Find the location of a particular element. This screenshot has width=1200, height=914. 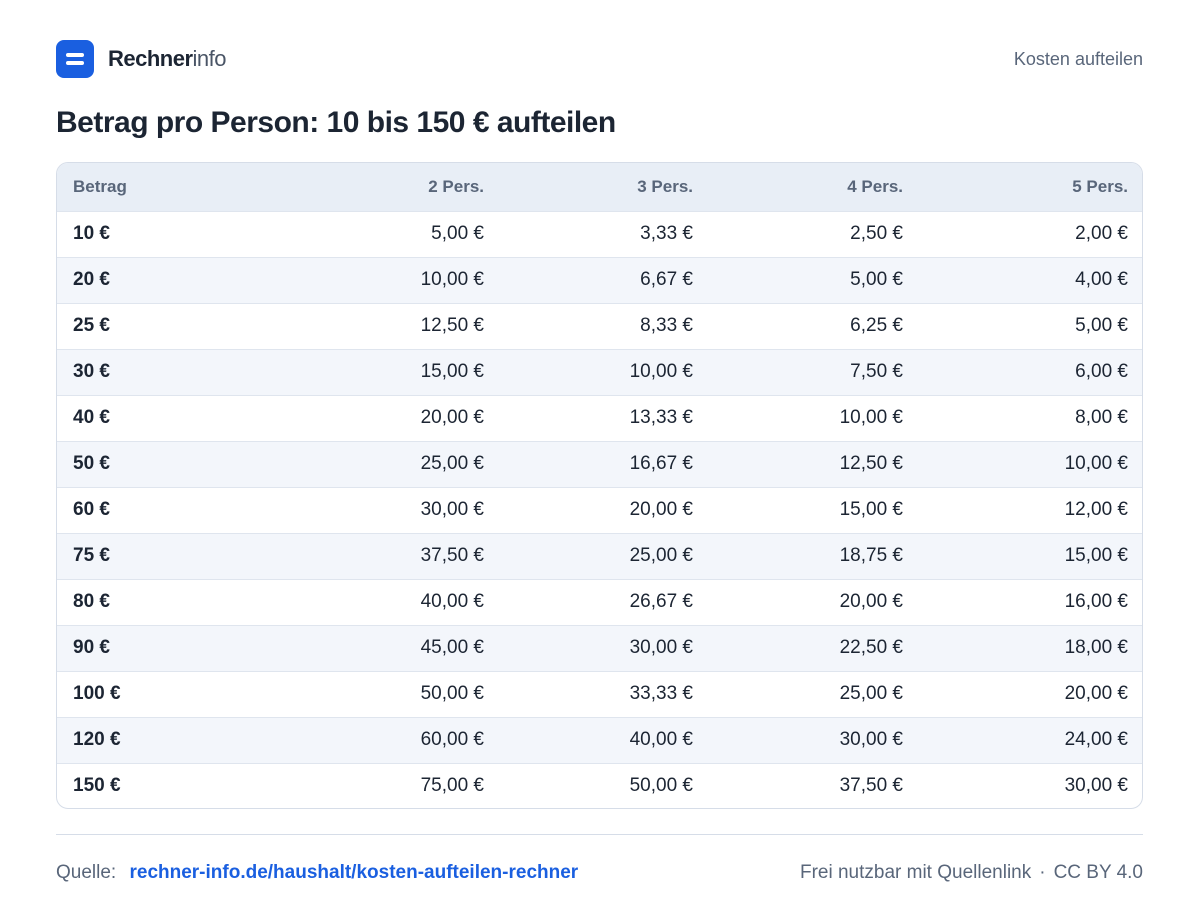

table-row: 60 € 30,00 € 20,00 € 15,00 € 12,00 € is located at coordinates (599, 510).